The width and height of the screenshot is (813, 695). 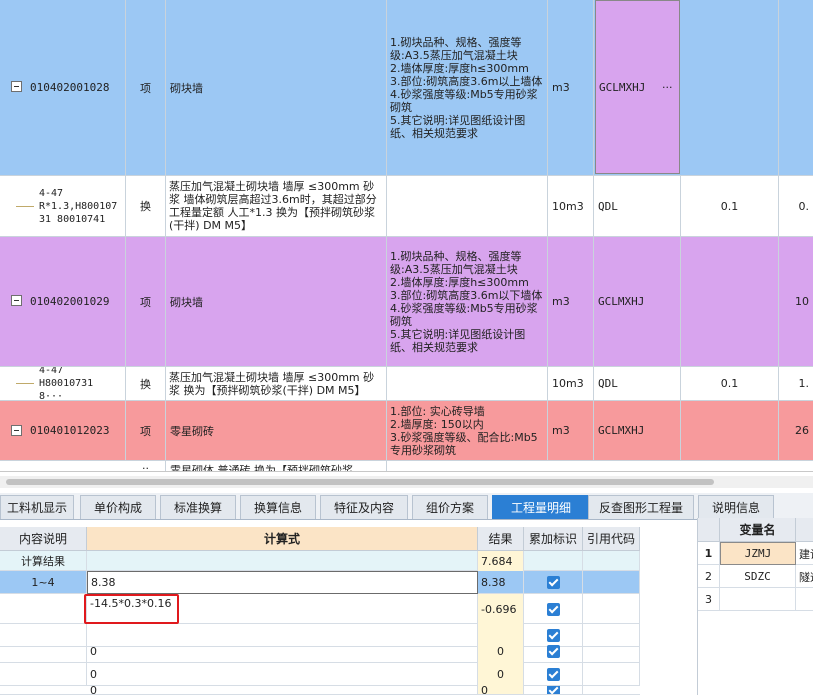 What do you see at coordinates (282, 582) in the screenshot?
I see `row-formula-input: 8.38` at bounding box center [282, 582].